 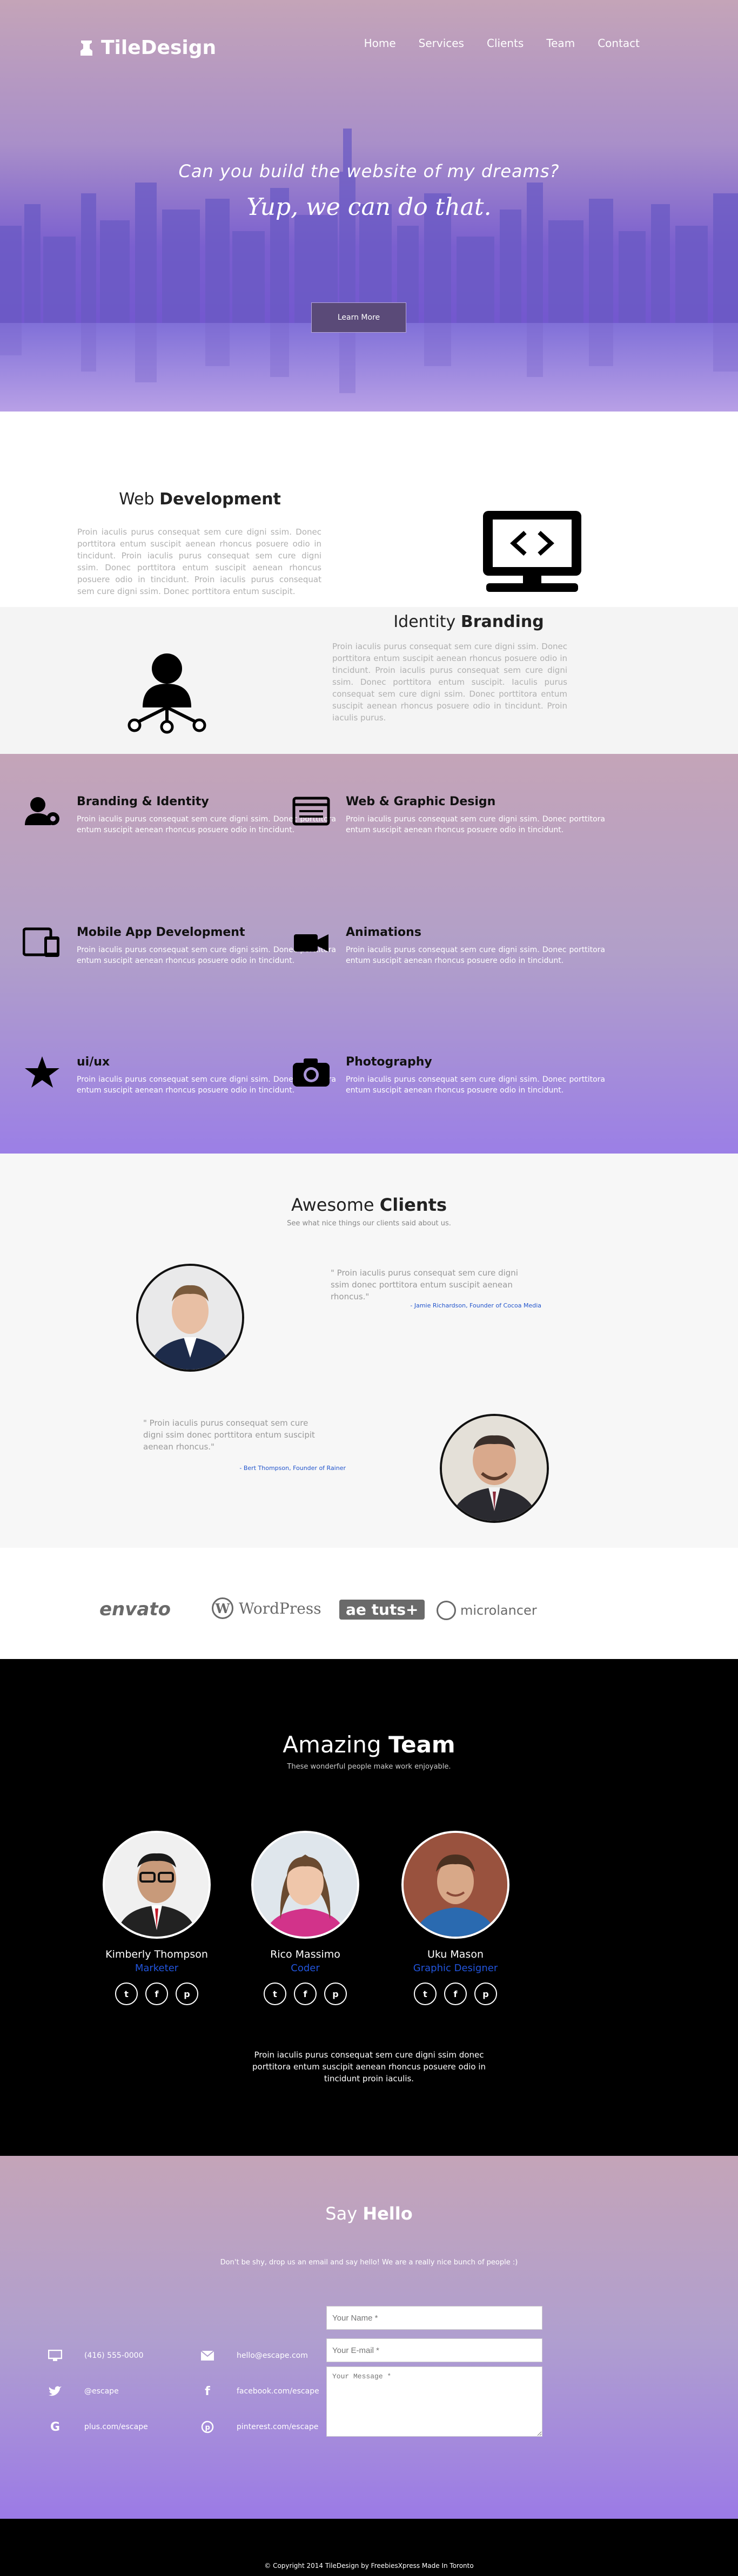 I want to click on tutsplus-ae-mark: ae, so click(x=359, y=1610).